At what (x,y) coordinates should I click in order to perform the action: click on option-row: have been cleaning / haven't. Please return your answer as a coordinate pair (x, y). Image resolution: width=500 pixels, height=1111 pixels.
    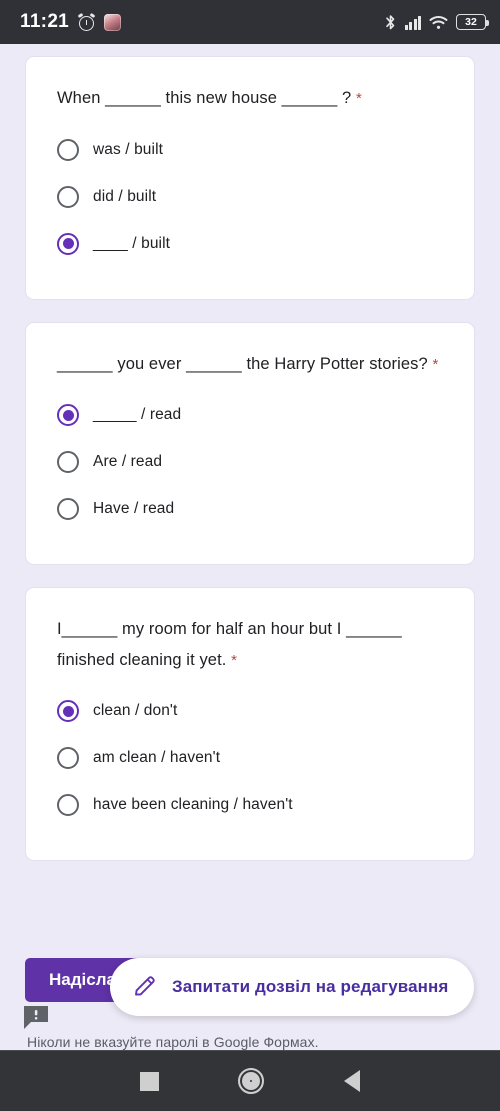
    Looking at the image, I should click on (250, 805).